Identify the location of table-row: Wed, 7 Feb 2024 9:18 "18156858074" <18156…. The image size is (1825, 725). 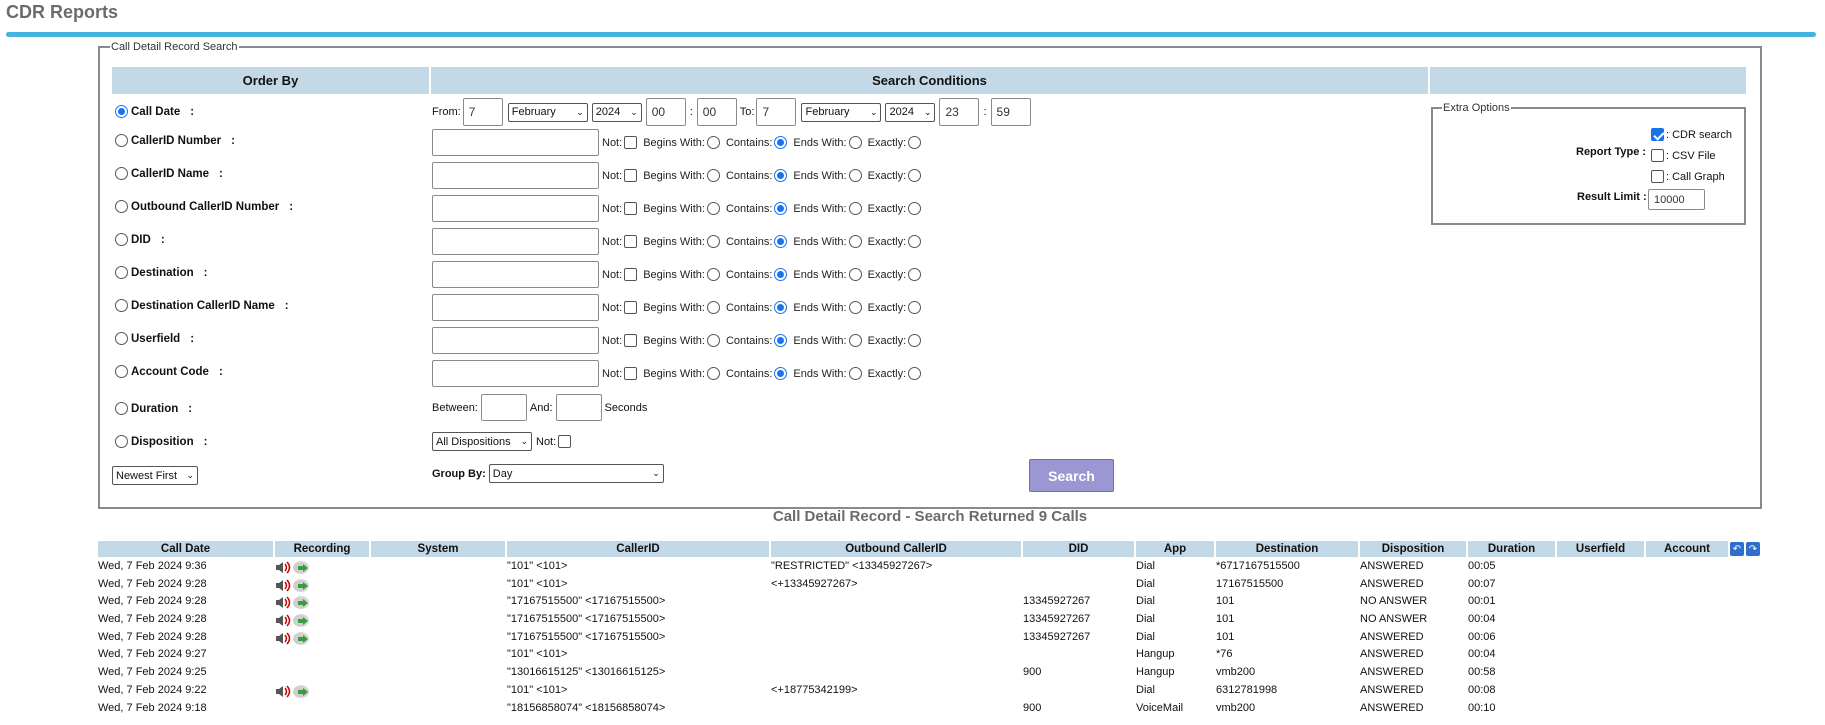
(930, 709).